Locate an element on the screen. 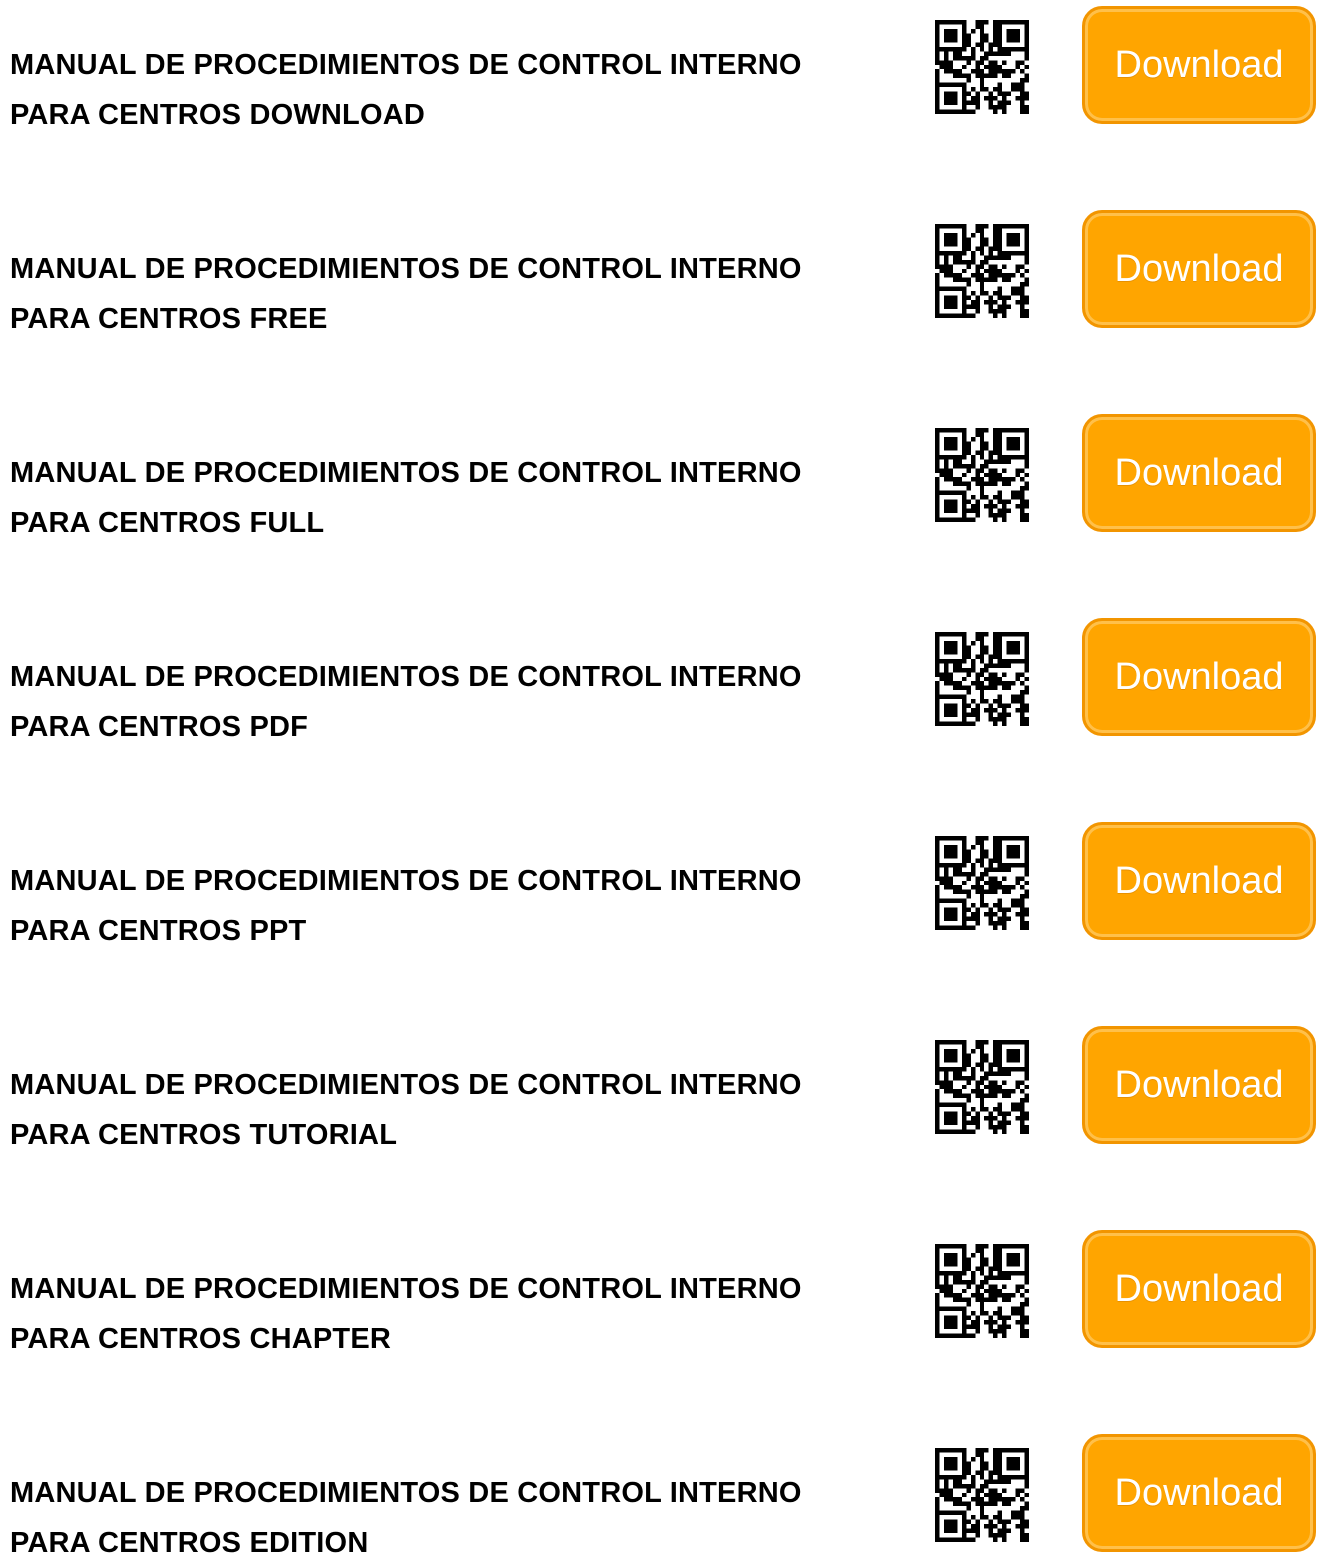 The width and height of the screenshot is (1319, 1568). item-title-line-2: PARA CENTROS PDF is located at coordinates (159, 727).